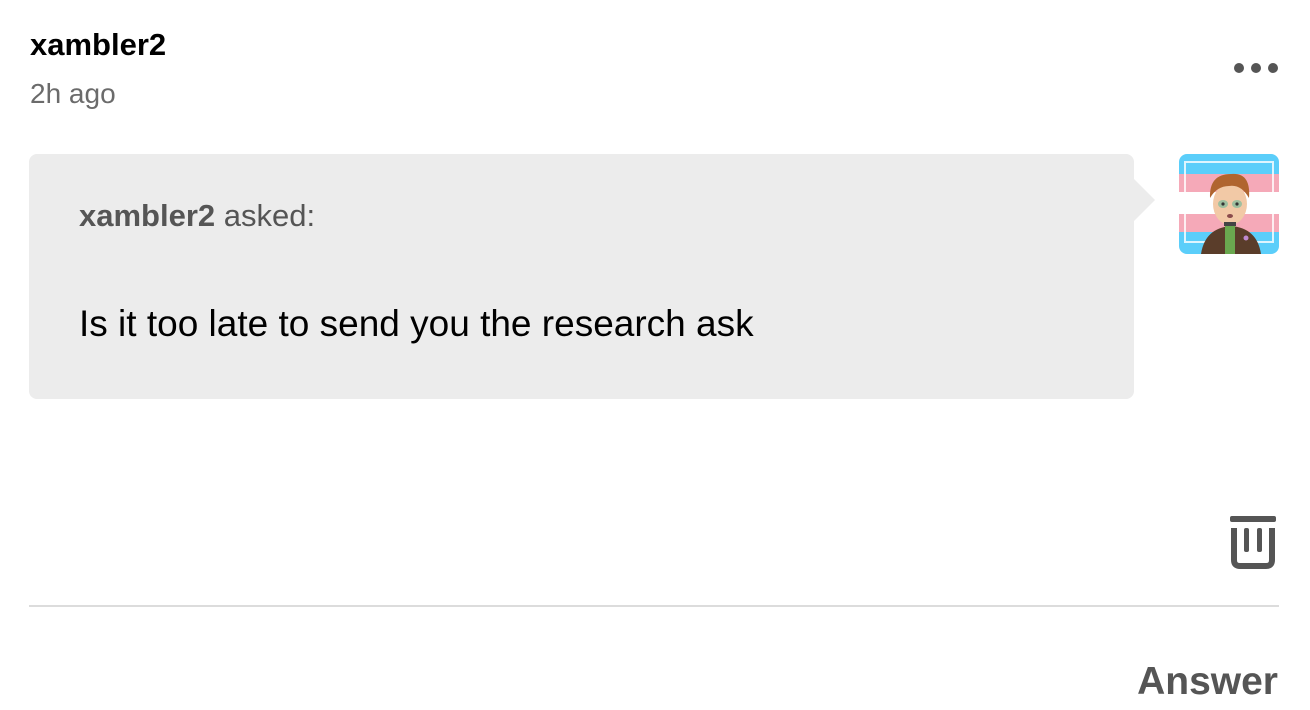  I want to click on more-options-button, so click(1256, 68).